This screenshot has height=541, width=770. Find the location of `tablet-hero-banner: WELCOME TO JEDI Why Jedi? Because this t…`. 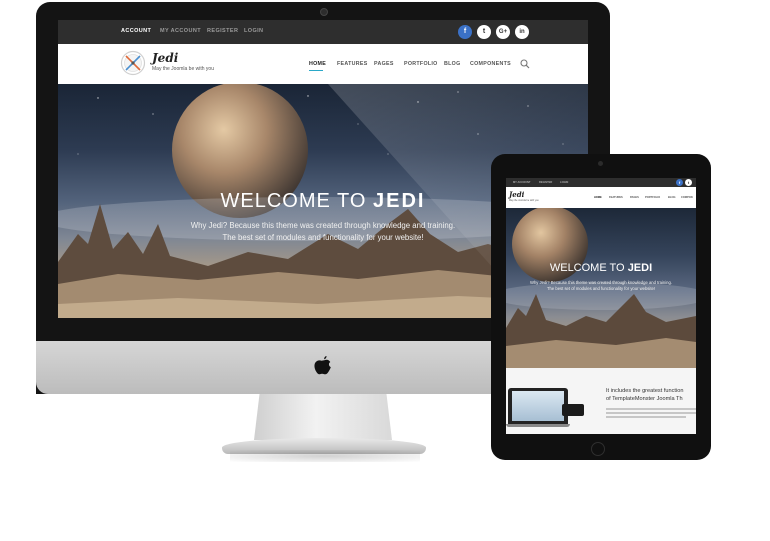

tablet-hero-banner: WELCOME TO JEDI Why Jedi? Because this t… is located at coordinates (601, 288).